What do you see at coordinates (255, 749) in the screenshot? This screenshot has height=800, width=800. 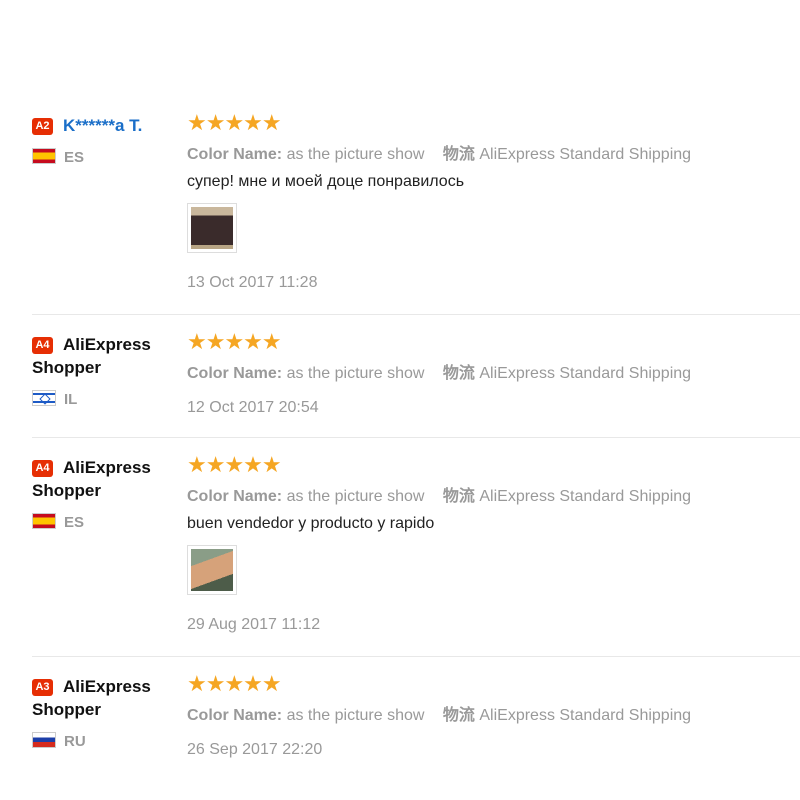 I see `review-date: 26 Sep 2017 22:20` at bounding box center [255, 749].